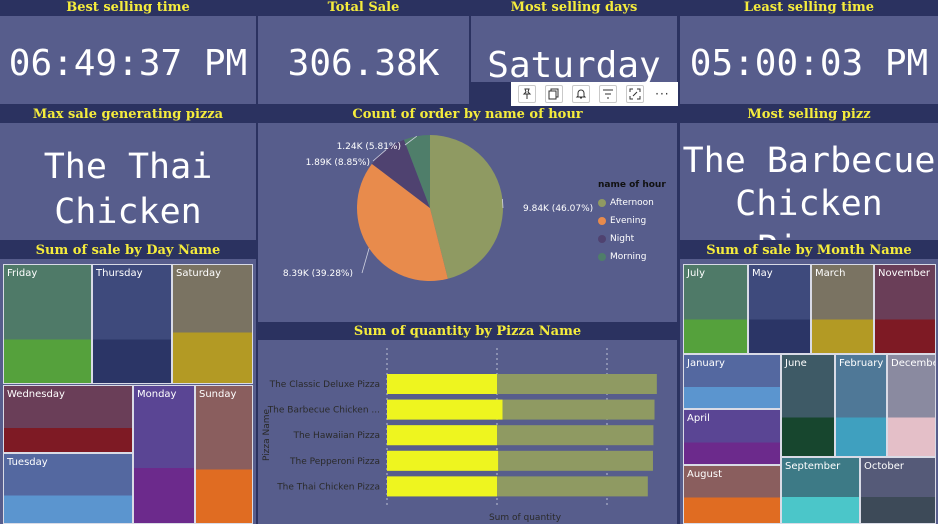  Describe the element at coordinates (128, 8) in the screenshot. I see `kpi-best-selling-time-title: Best selling time` at that location.